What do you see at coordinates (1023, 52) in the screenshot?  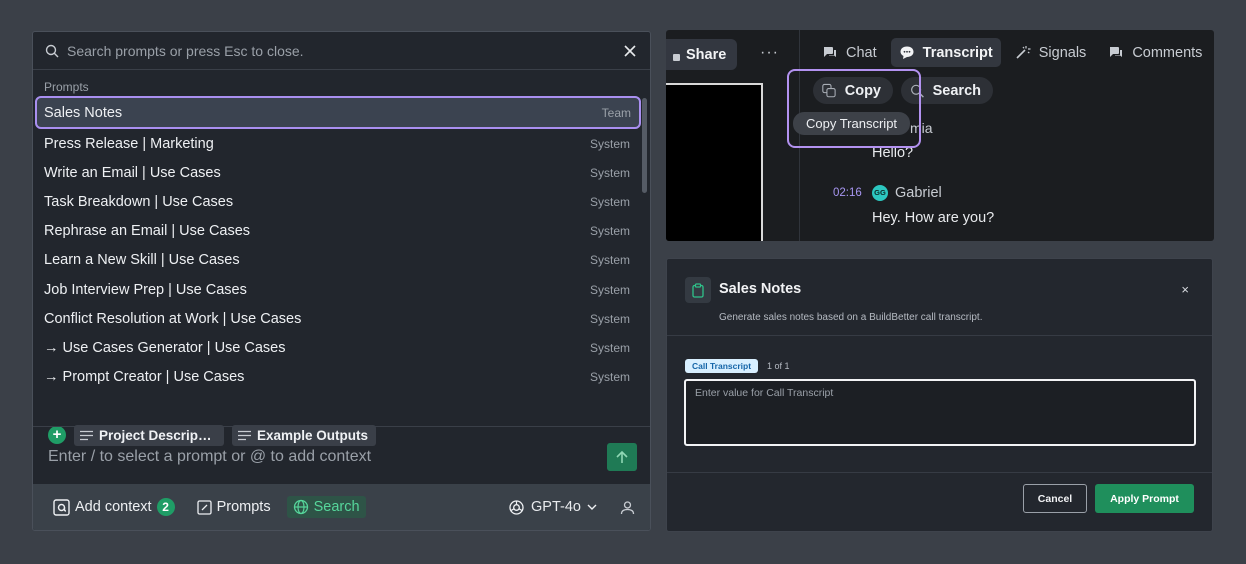 I see `magic-wand-icon` at bounding box center [1023, 52].